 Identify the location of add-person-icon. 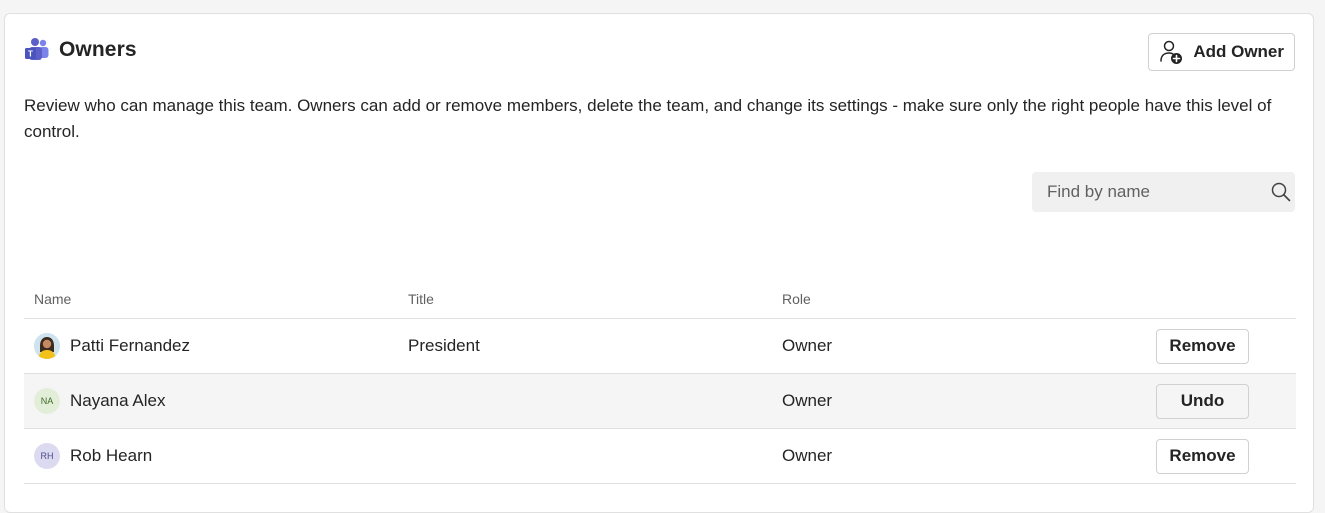
(1171, 52).